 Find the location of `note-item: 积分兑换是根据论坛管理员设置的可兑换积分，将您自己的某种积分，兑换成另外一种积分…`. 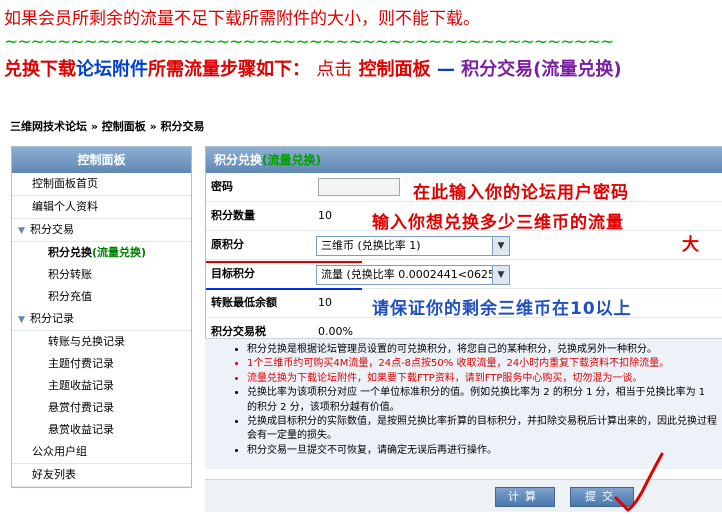

note-item: 积分兑换是根据论坛管理员设置的可兑换积分，将您自己的某种积分，兑换成另外一种积分… is located at coordinates (484, 350).